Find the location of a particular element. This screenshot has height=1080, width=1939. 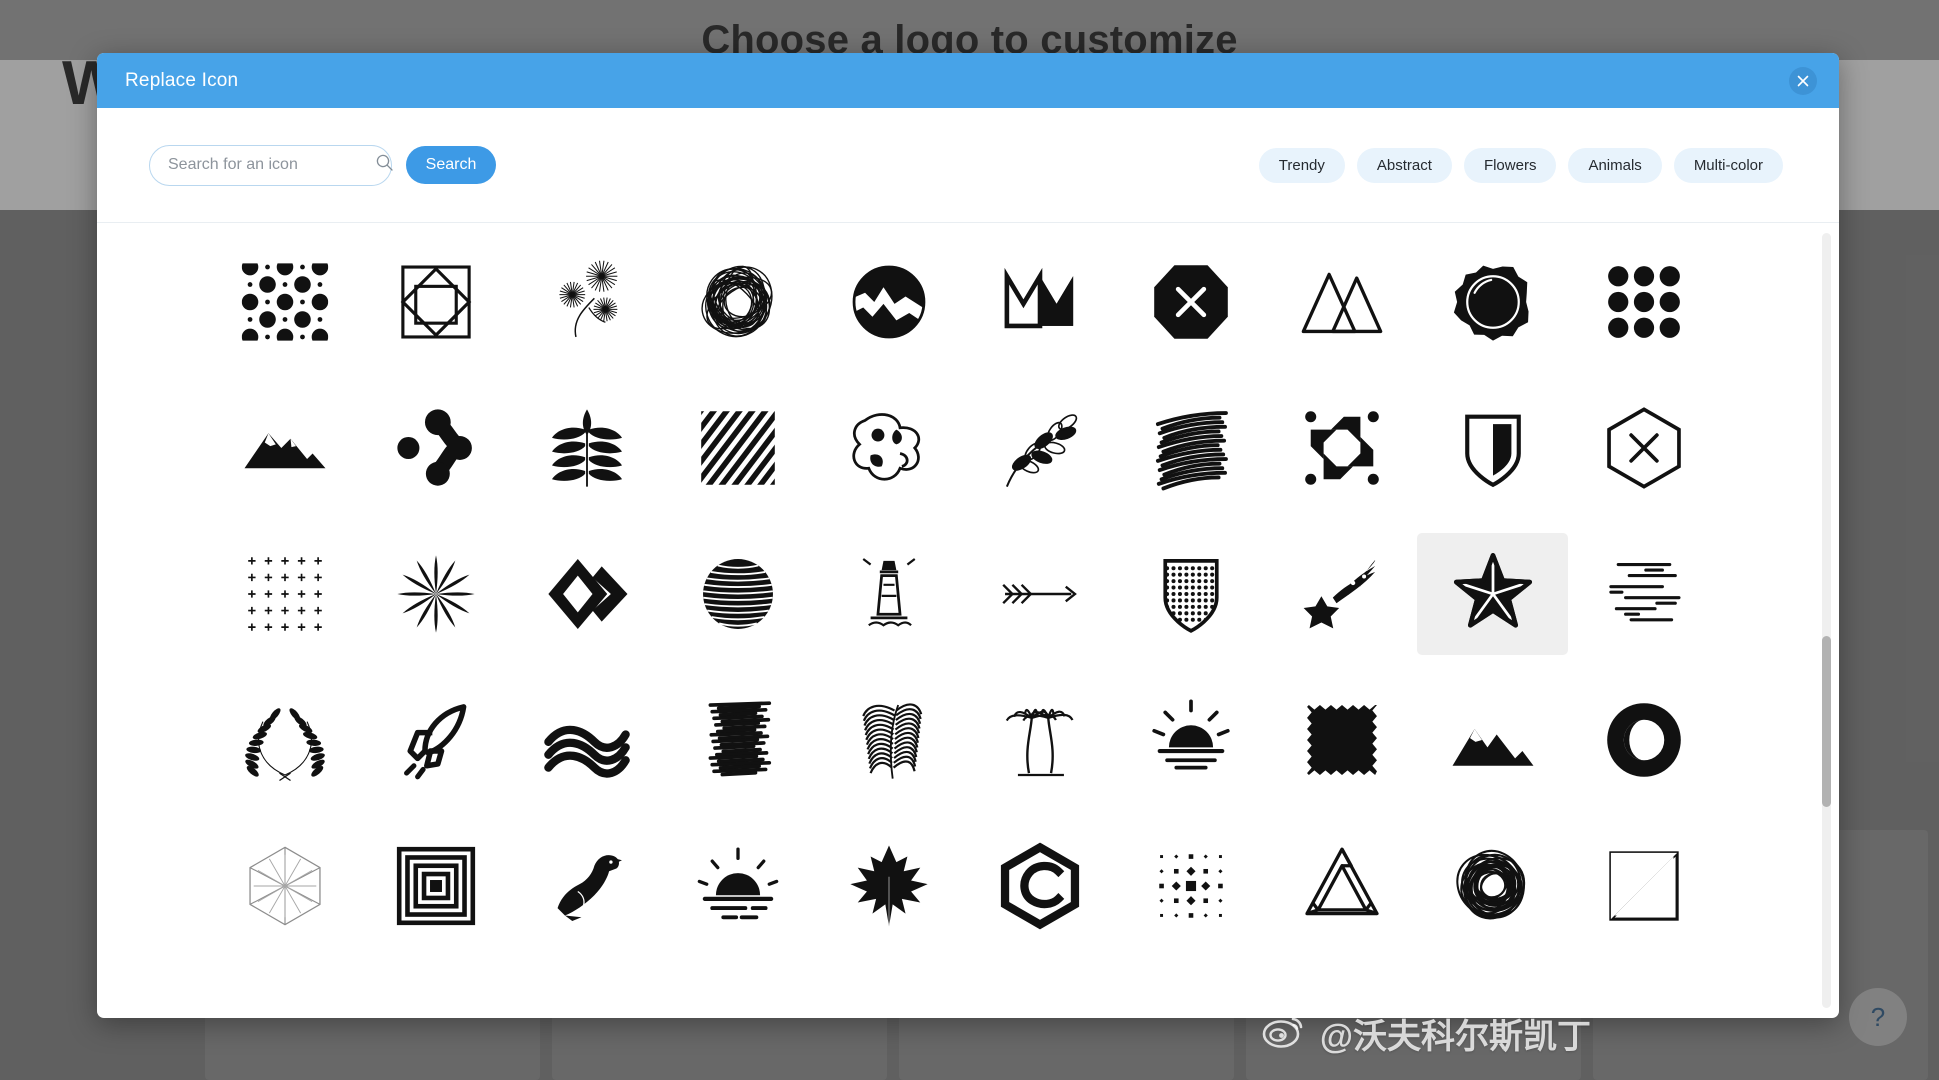

icon-cell-brush-scribble is located at coordinates (737, 740).